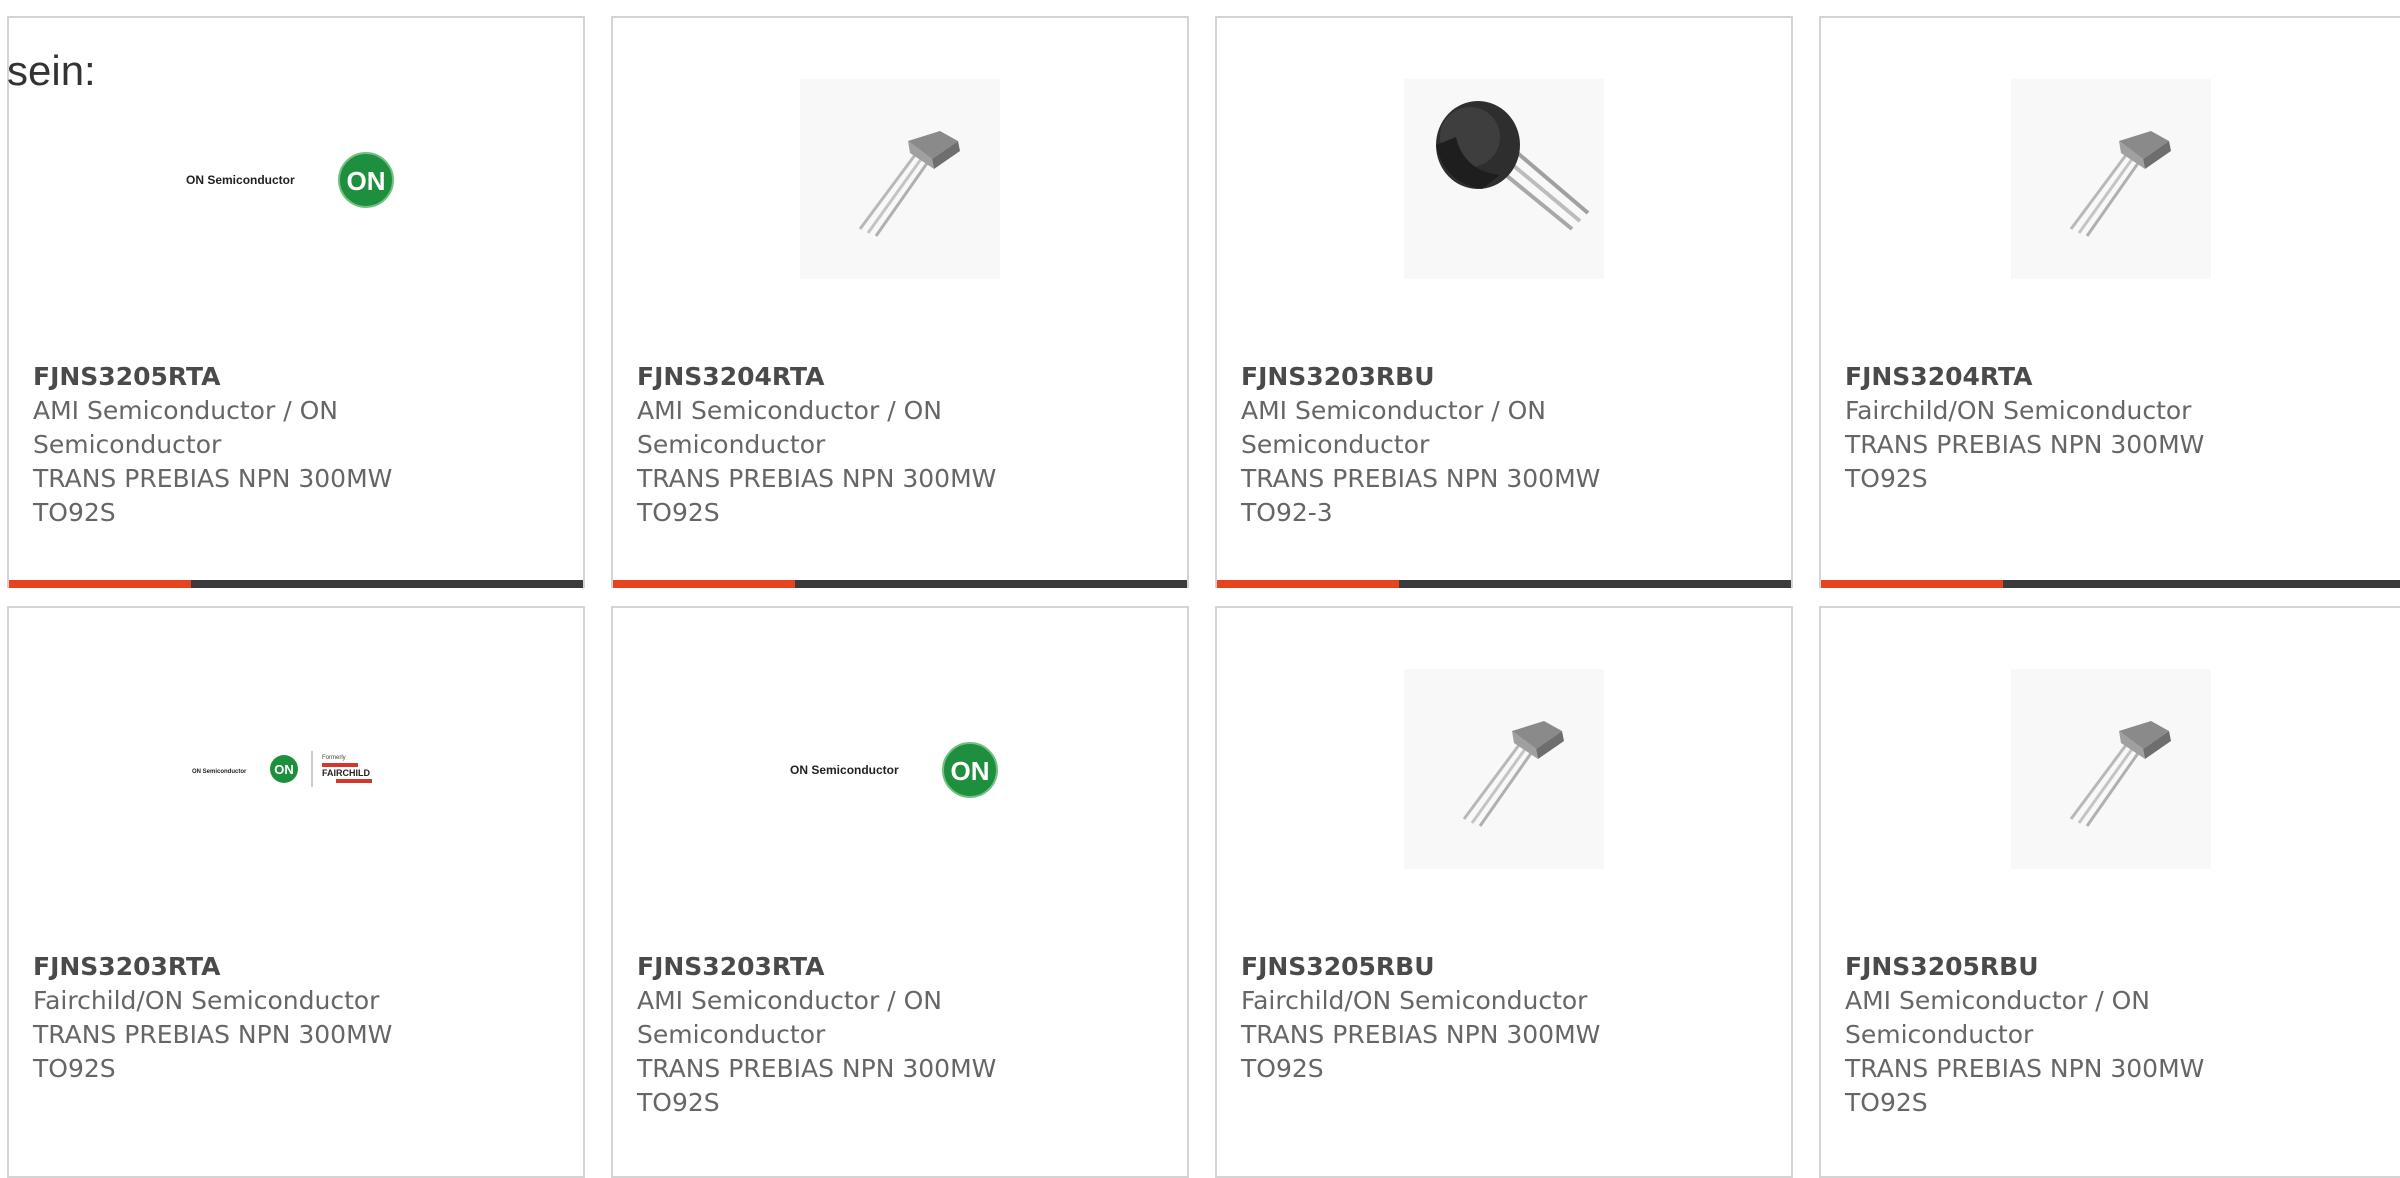 The width and height of the screenshot is (2400, 1178). I want to click on on-fairchild-logo: ON Semiconductor ON Formerly FAIRCHILD, so click(282, 769).